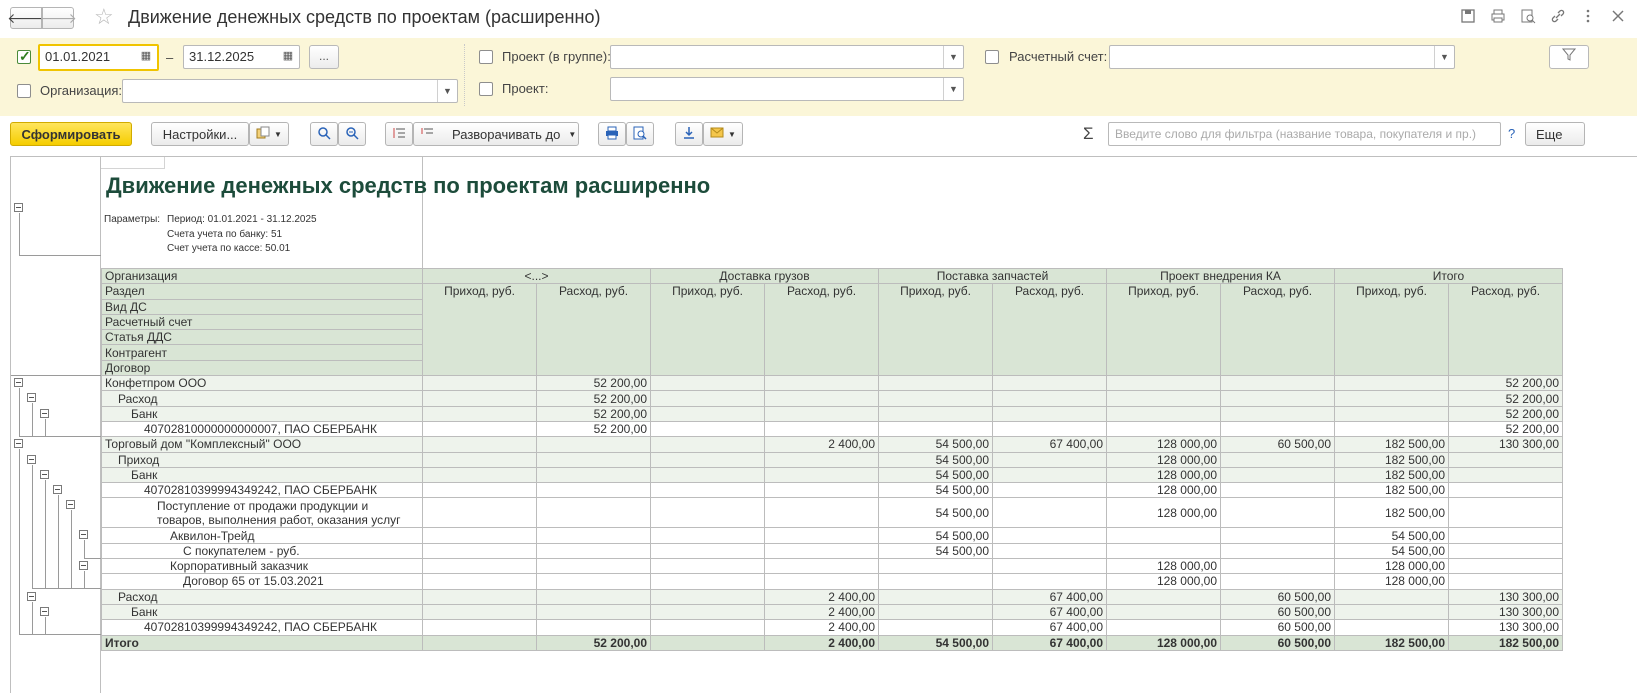 This screenshot has height=693, width=1637. What do you see at coordinates (787, 57) in the screenshot?
I see `project-group-field: ▼` at bounding box center [787, 57].